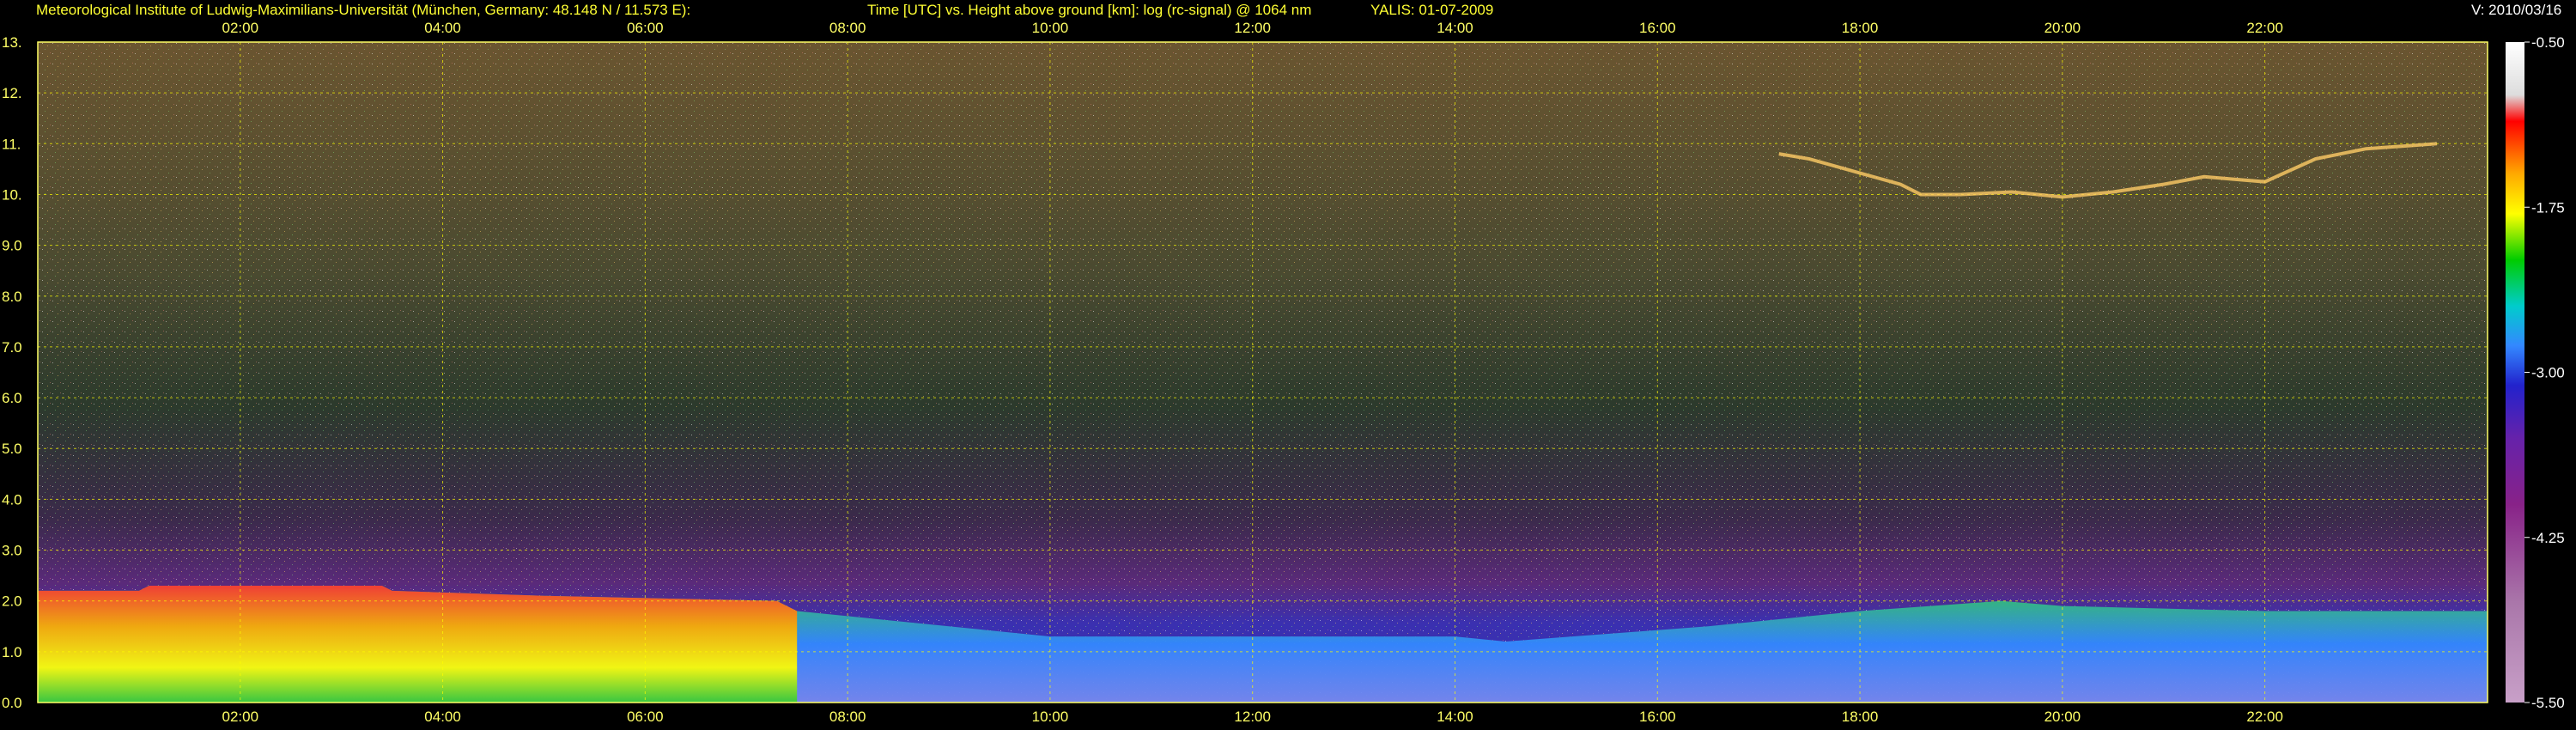 Image resolution: width=2576 pixels, height=730 pixels. What do you see at coordinates (2548, 703) in the screenshot?
I see `colorbar-tick-label: -5.50` at bounding box center [2548, 703].